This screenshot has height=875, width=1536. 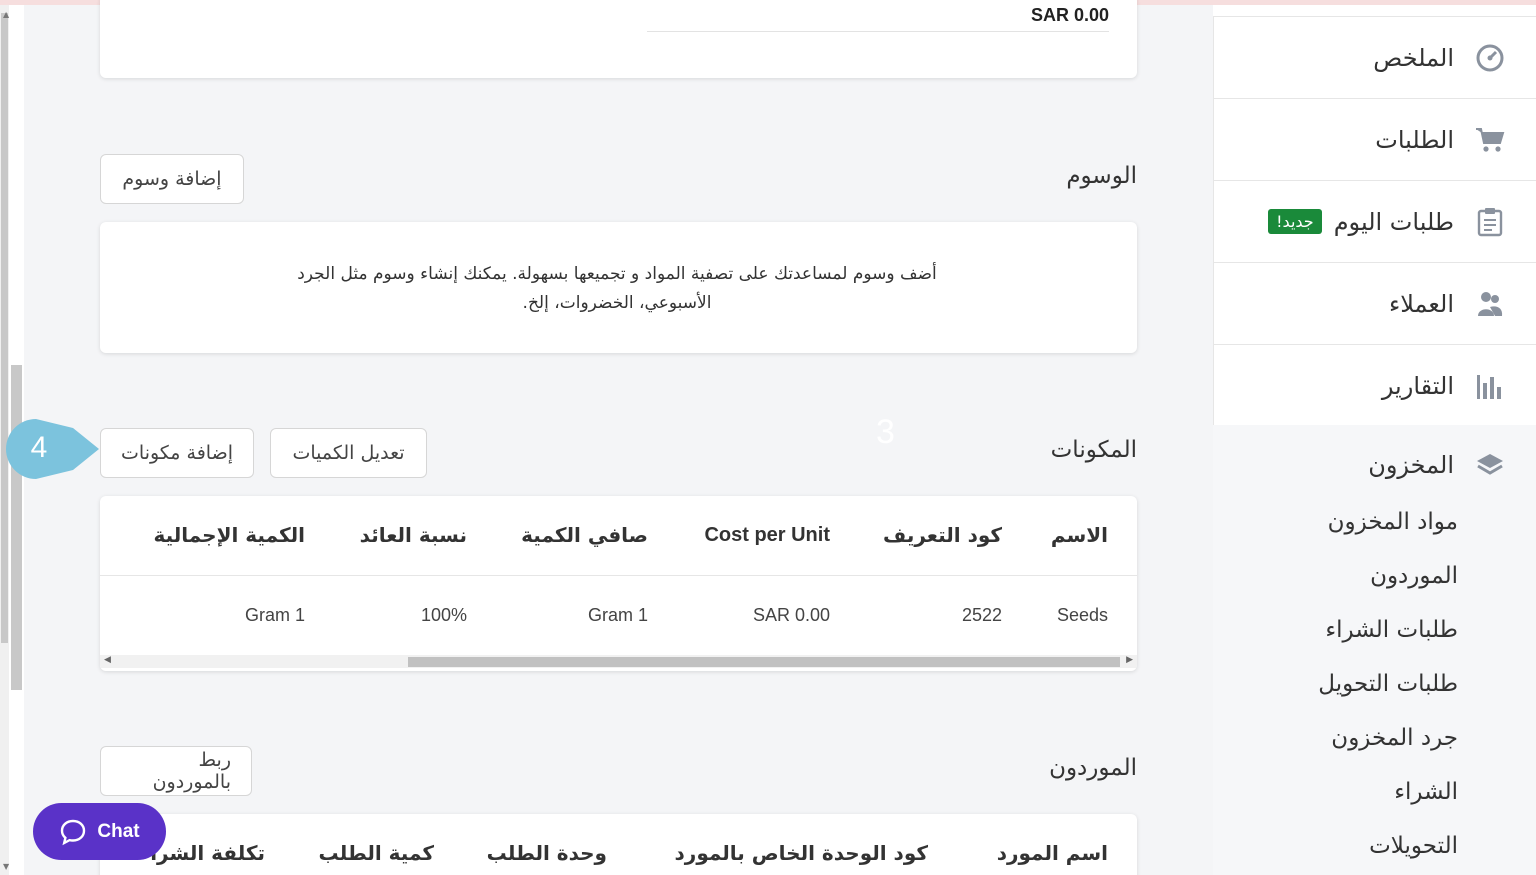 I want to click on sidebar-item-inventory: المخزون, so click(x=1374, y=465).